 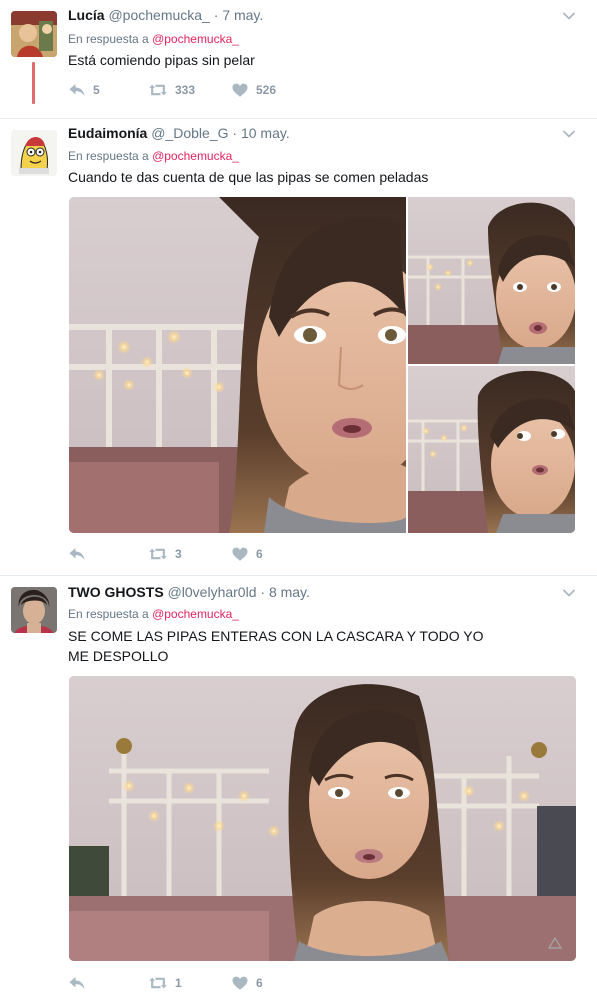 I want to click on user-handle: @_Doble_G, so click(x=189, y=133).